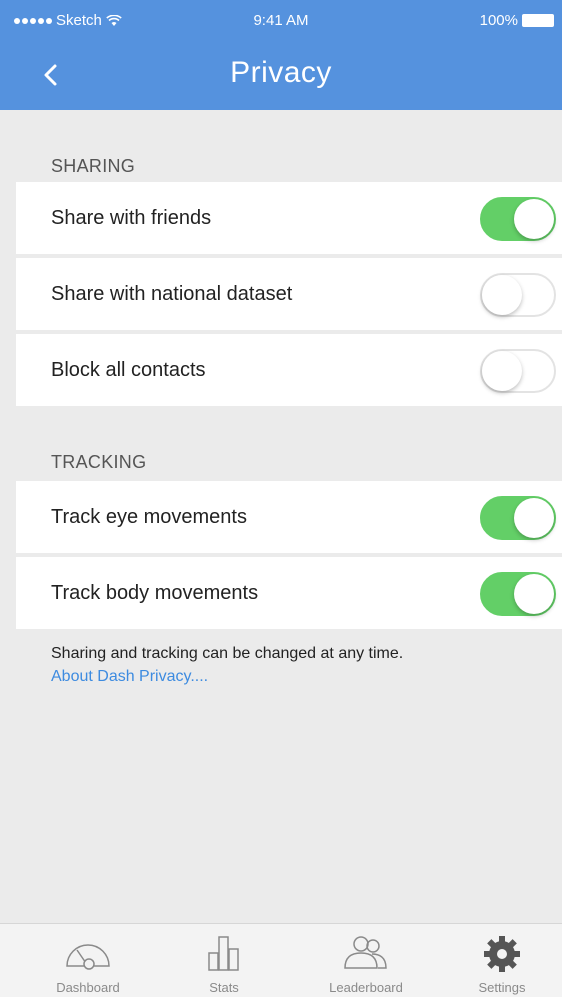 The image size is (562, 997). Describe the element at coordinates (365, 952) in the screenshot. I see `users-icon` at that location.